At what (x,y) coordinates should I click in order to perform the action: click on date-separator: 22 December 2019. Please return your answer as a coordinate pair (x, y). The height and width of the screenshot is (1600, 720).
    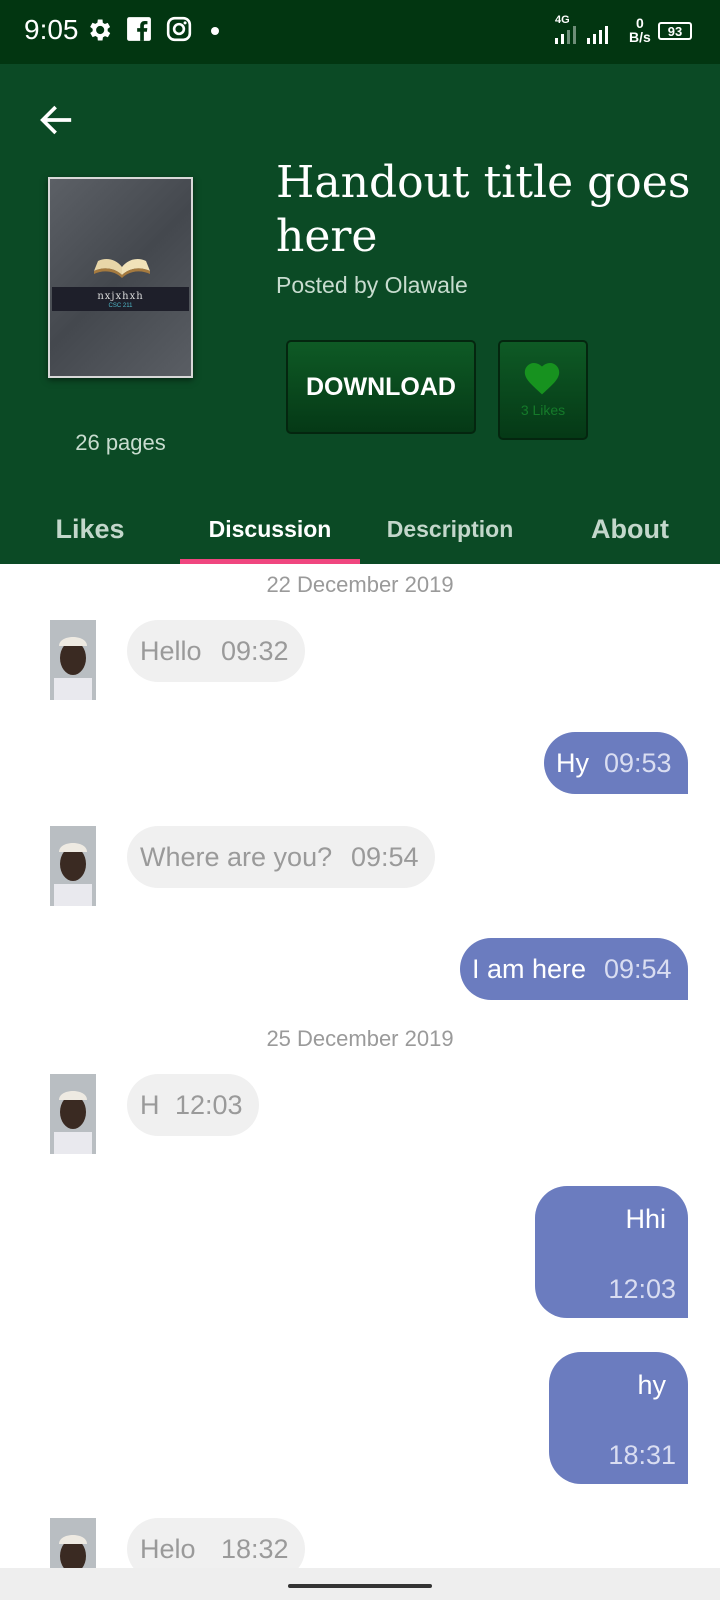
    Looking at the image, I should click on (360, 584).